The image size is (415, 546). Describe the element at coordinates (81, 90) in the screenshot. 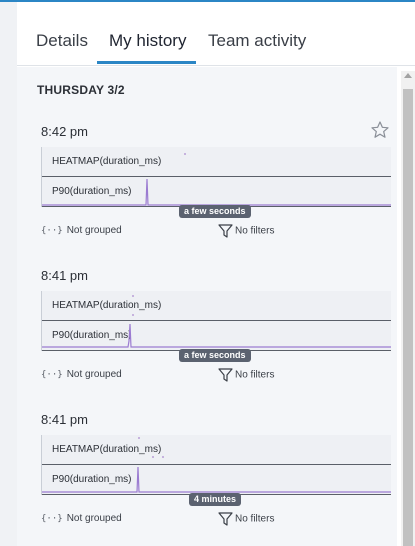

I see `day-header: THURSDAY 3/2` at that location.